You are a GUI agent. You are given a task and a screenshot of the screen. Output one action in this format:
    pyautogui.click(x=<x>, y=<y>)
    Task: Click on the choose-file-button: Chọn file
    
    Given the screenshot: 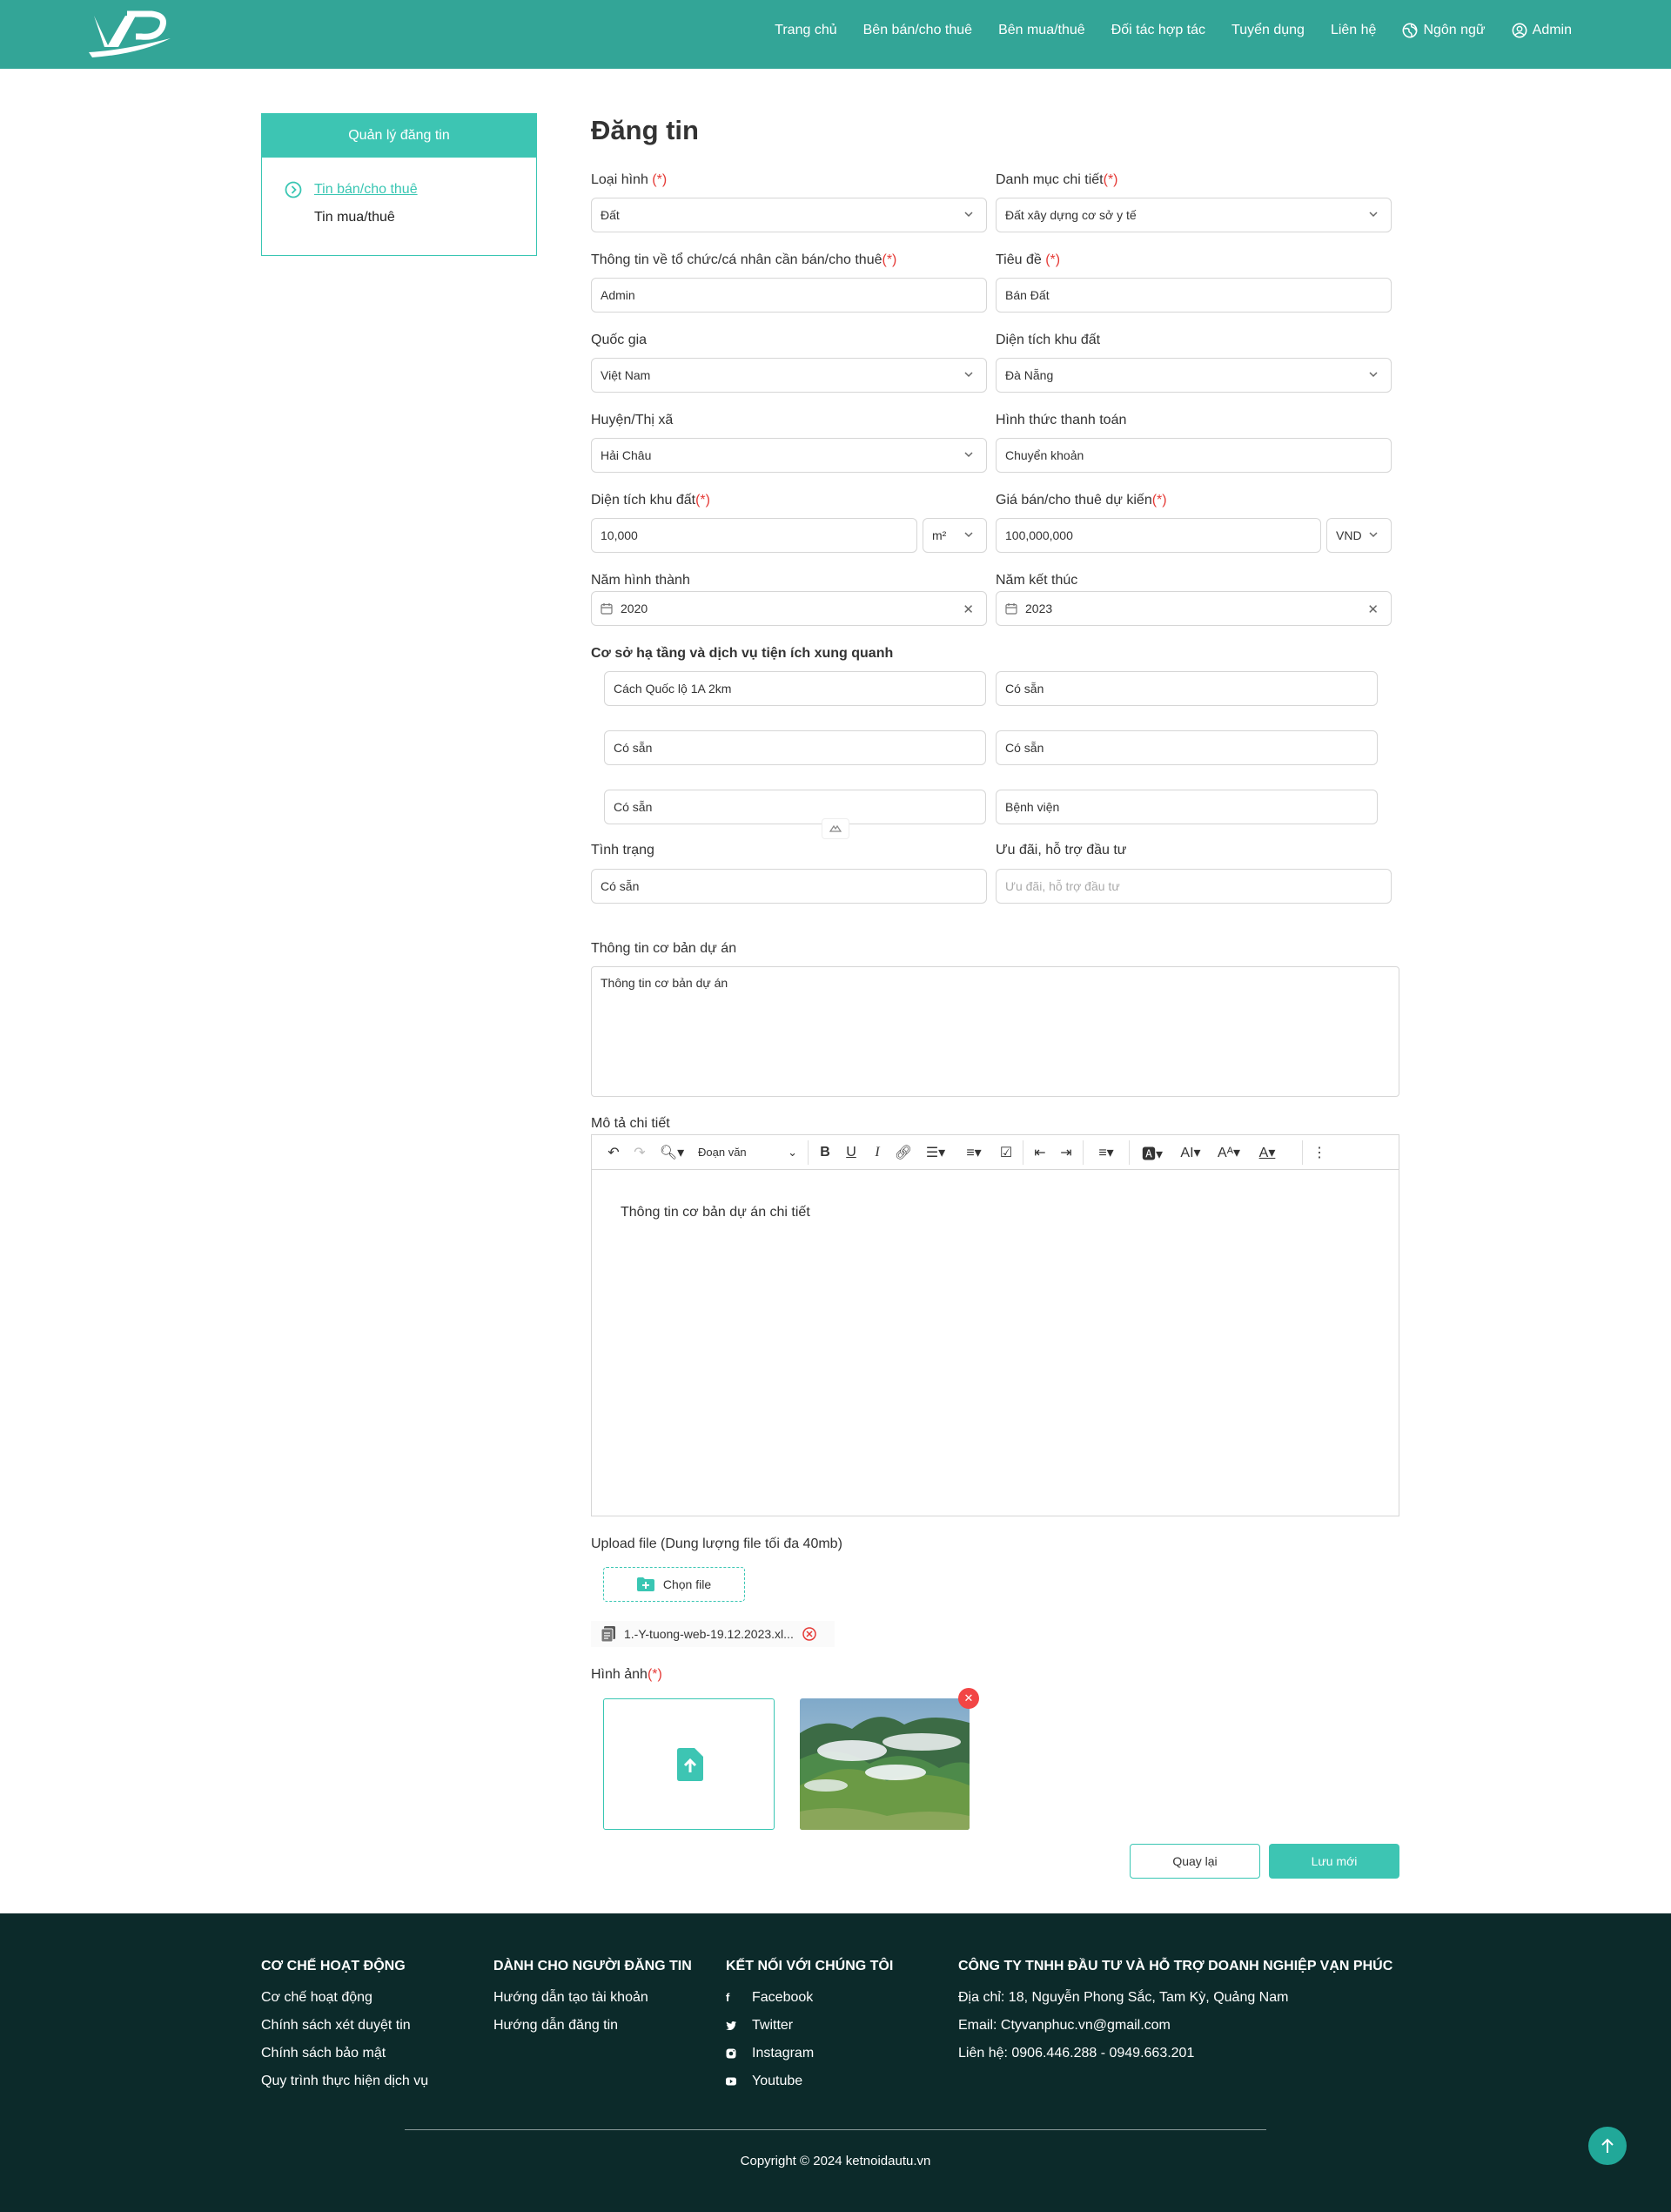 What is the action you would take?
    pyautogui.click(x=674, y=1584)
    